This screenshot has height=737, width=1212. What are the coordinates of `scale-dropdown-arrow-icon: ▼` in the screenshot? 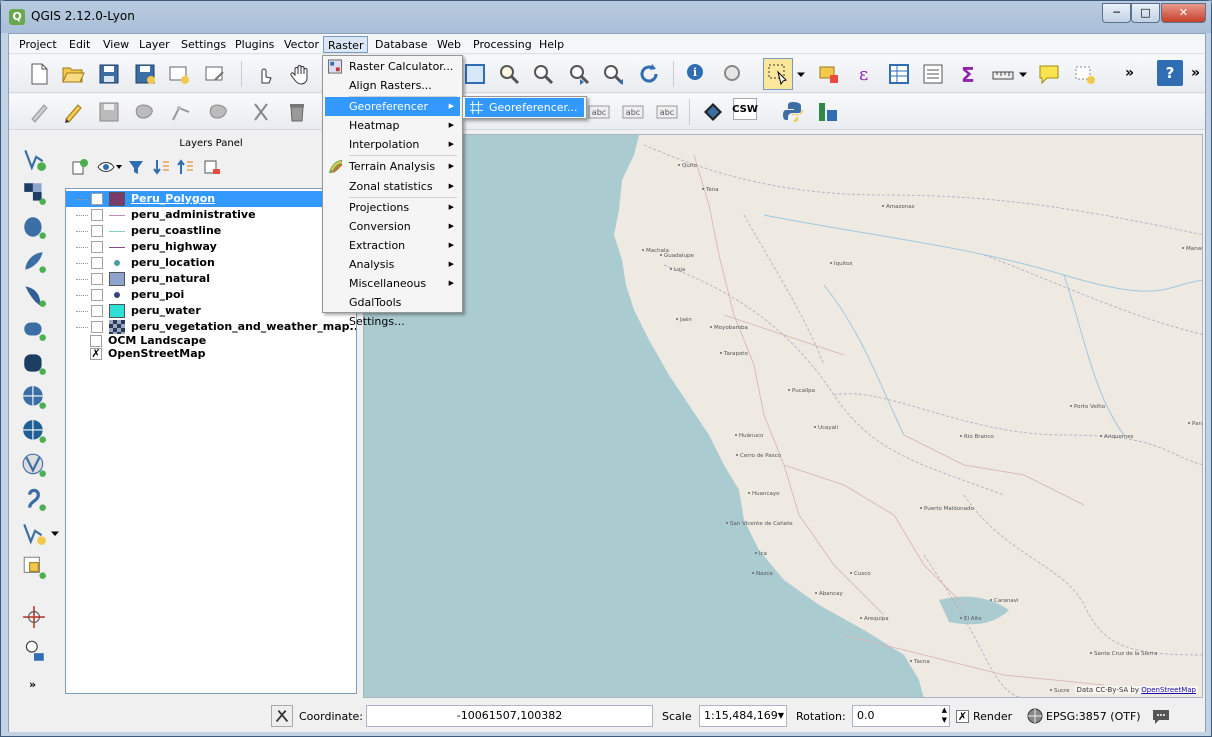 It's located at (781, 716).